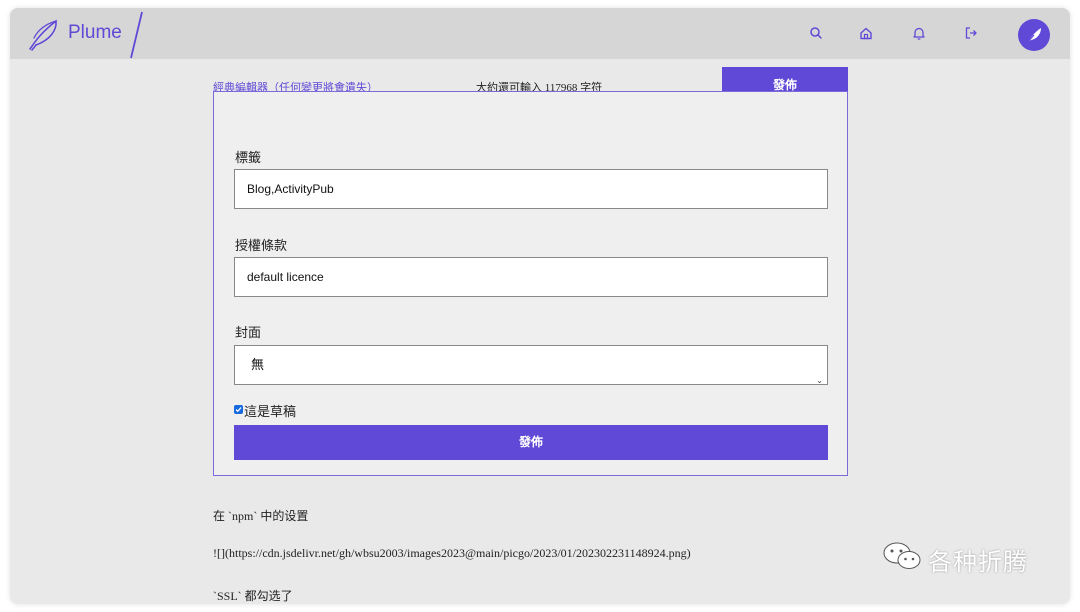  I want to click on top-navbar: Plume, so click(540, 33).